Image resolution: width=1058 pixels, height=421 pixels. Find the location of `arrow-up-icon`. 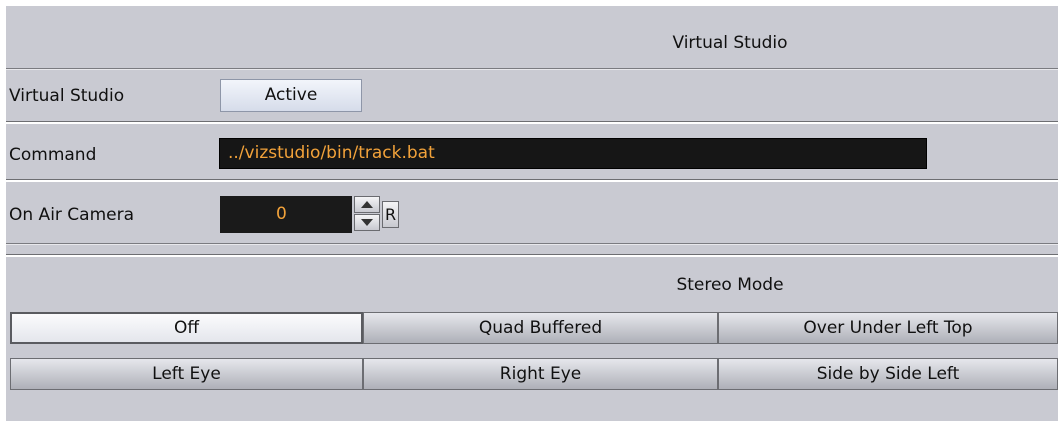

arrow-up-icon is located at coordinates (367, 204).